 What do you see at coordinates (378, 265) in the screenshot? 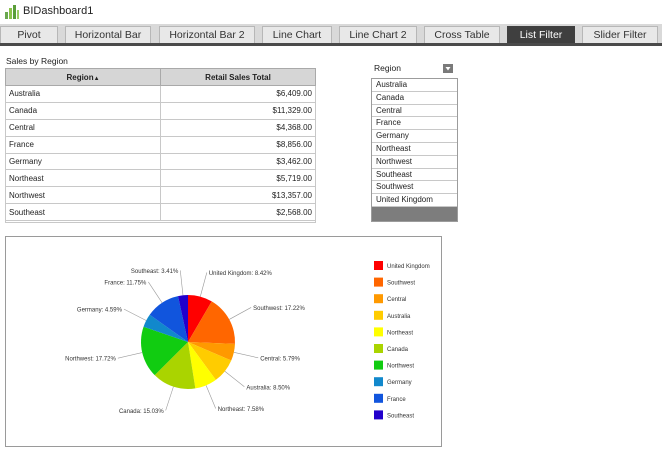
I see `legend-swatch-united-kingdom` at bounding box center [378, 265].